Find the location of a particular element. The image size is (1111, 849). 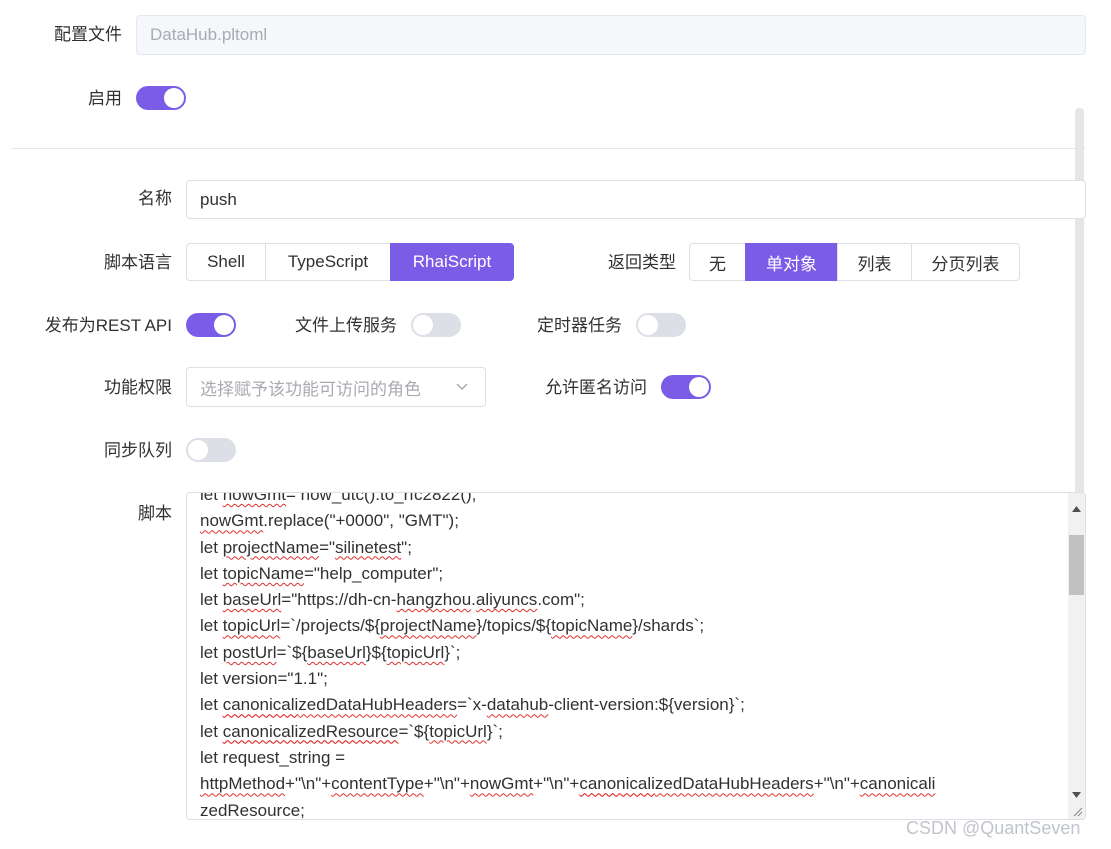

code-line: let topicName="help_computer"; is located at coordinates (322, 573).